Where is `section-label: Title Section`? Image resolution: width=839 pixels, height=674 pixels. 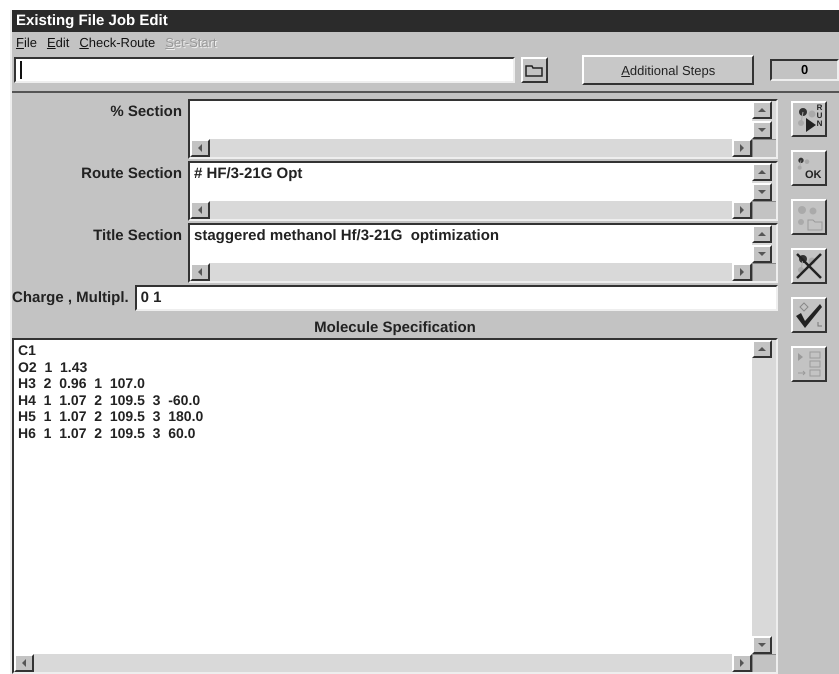 section-label: Title Section is located at coordinates (137, 235).